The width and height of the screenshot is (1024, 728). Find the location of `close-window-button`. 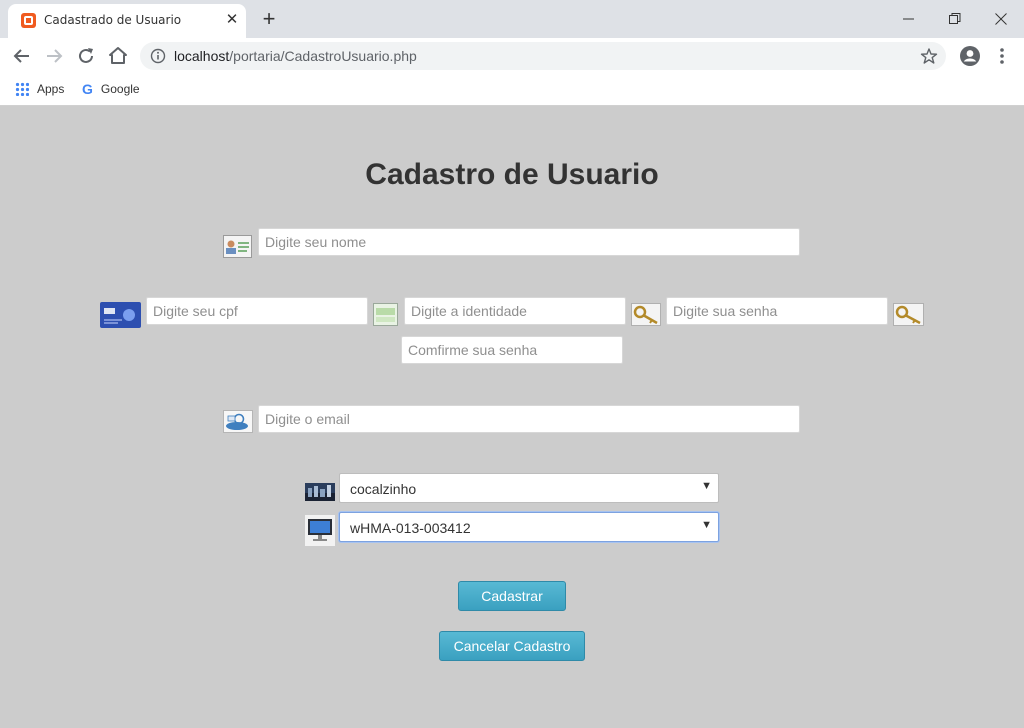

close-window-button is located at coordinates (1001, 19).